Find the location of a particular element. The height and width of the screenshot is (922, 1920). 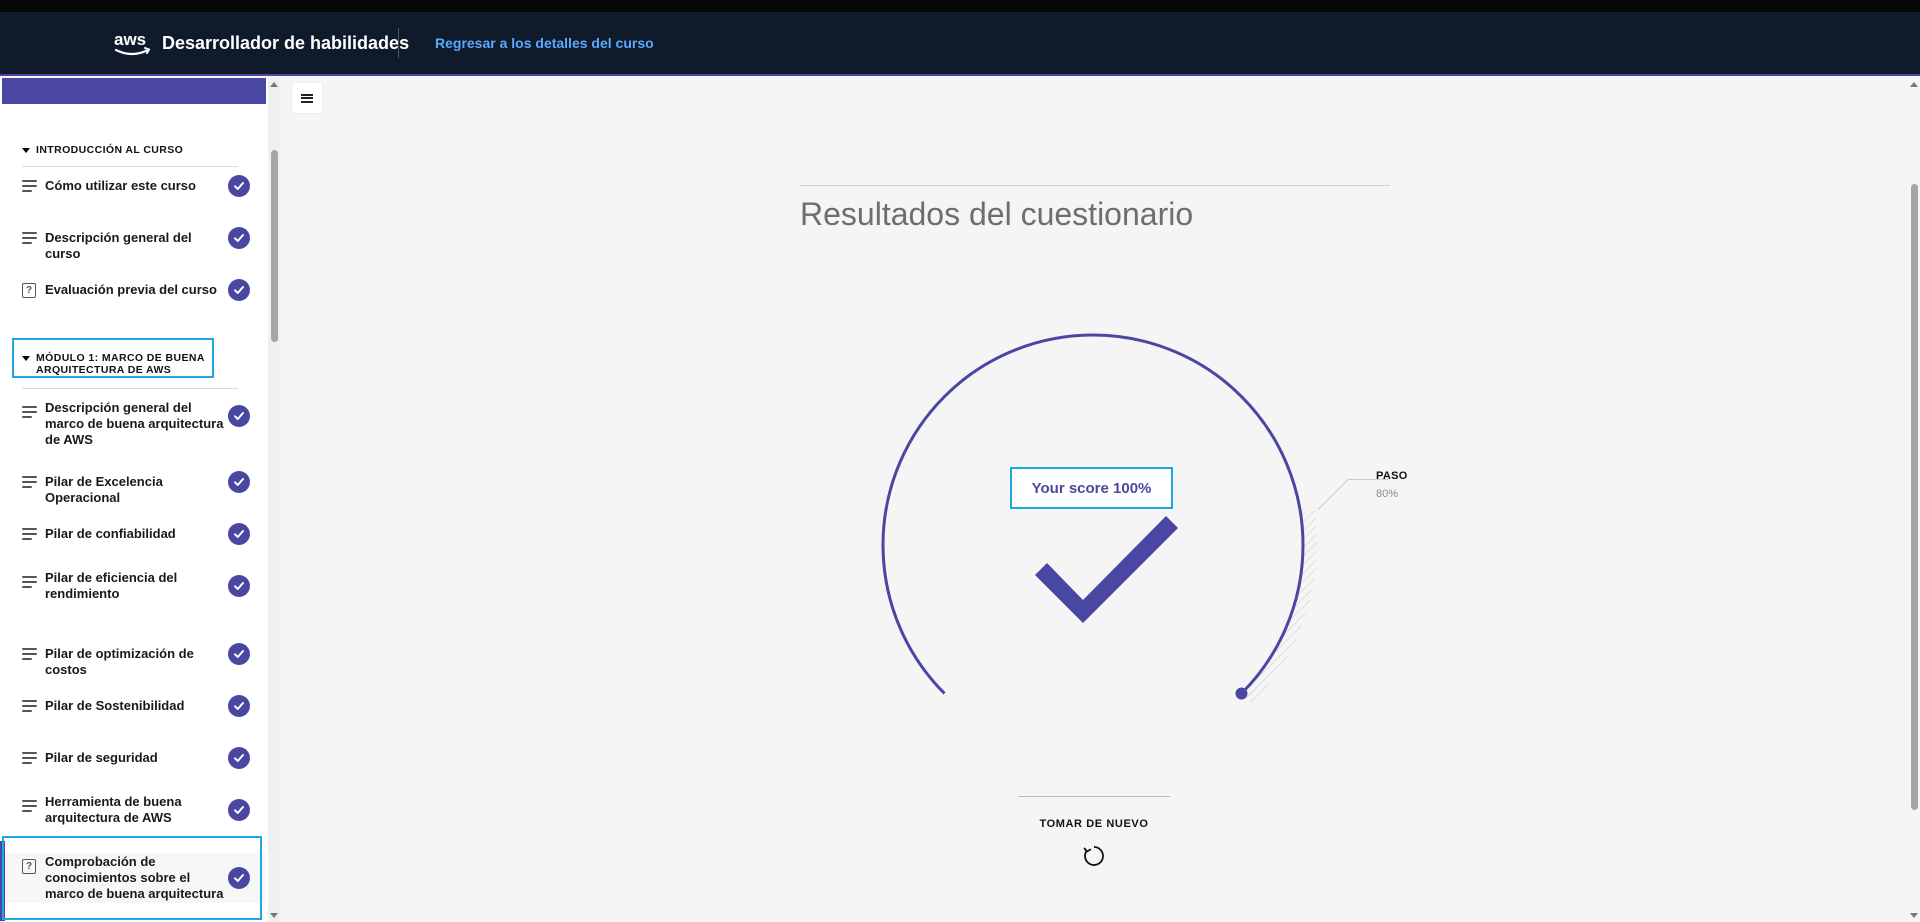

scroll-up-icon is located at coordinates (274, 84).